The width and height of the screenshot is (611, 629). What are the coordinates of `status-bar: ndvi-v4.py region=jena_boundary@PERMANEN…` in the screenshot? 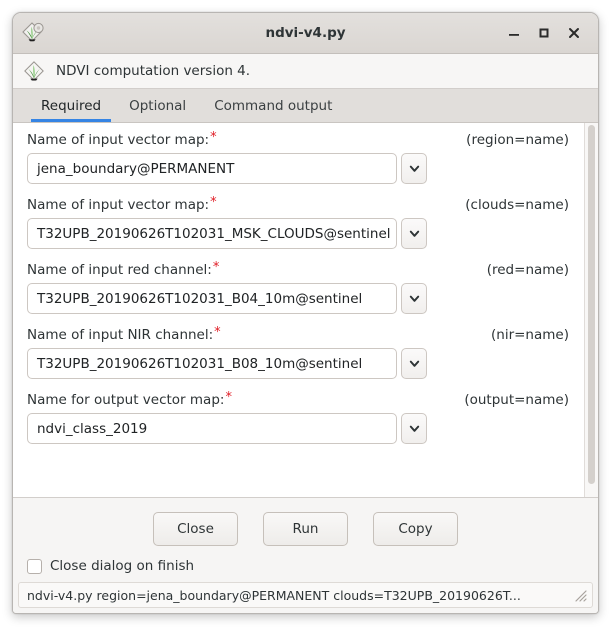 It's located at (305, 595).